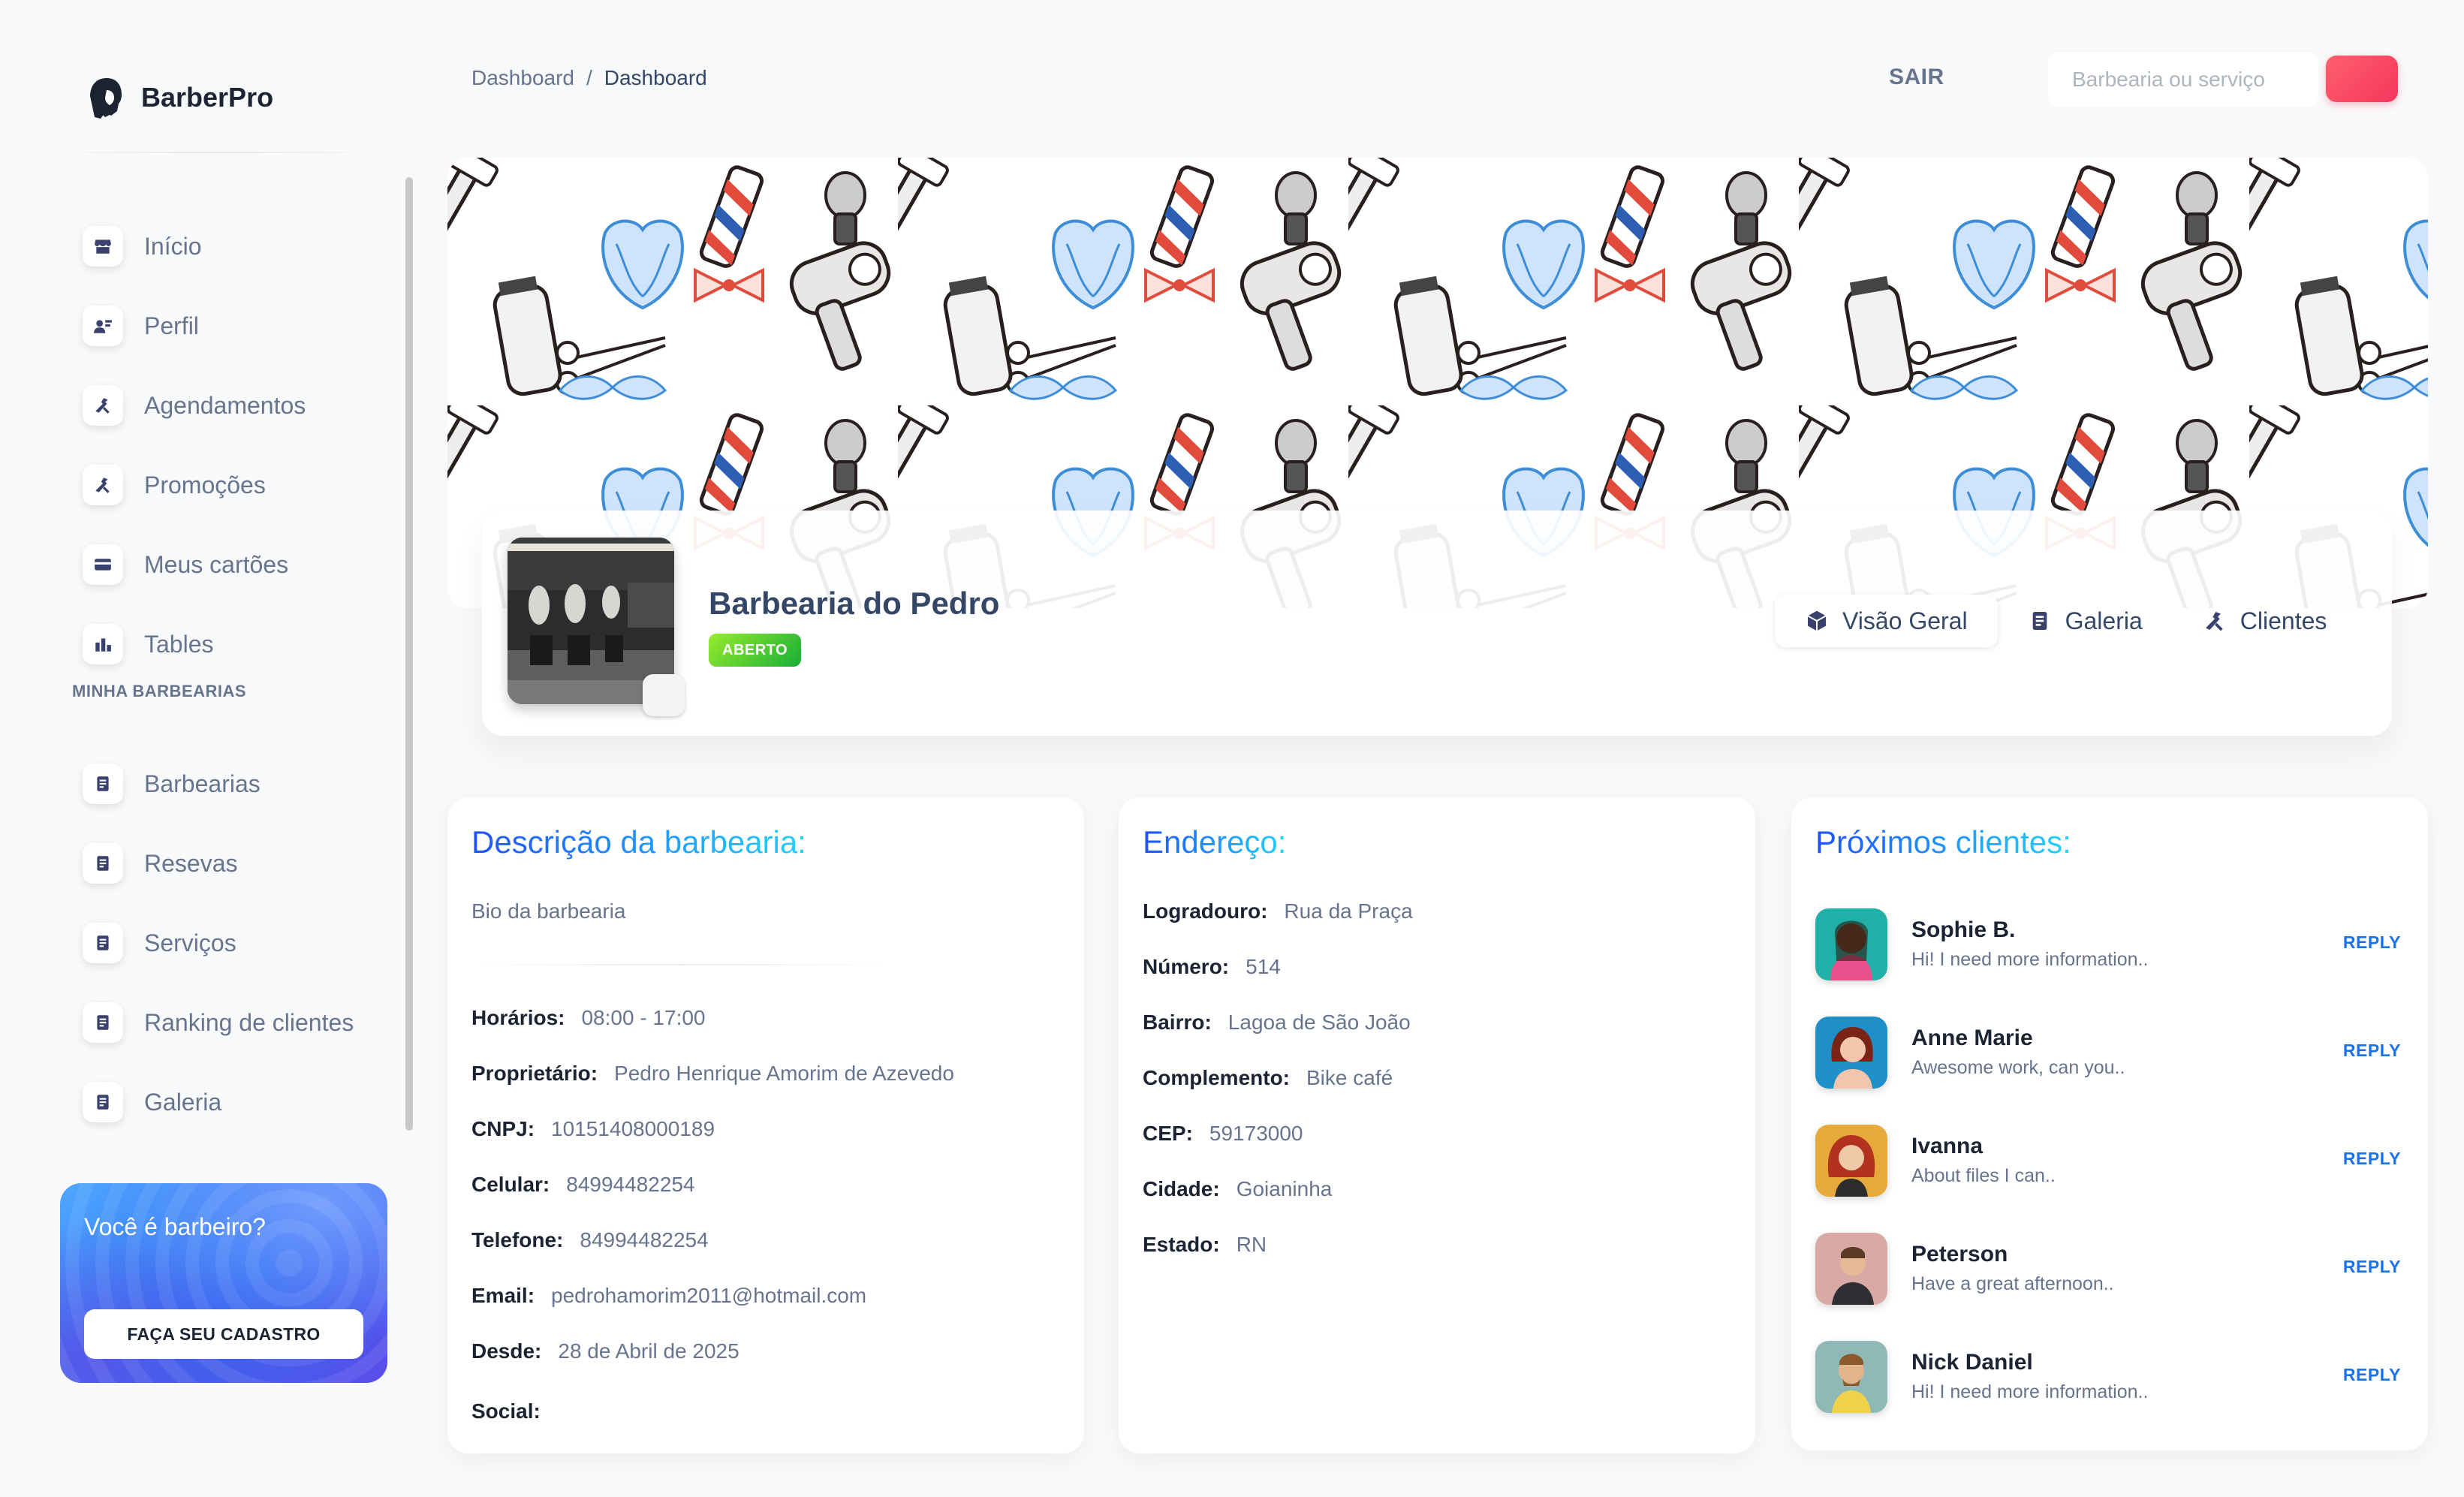 The image size is (2464, 1497). Describe the element at coordinates (2104, 620) in the screenshot. I see `tab-label: Galeria` at that location.